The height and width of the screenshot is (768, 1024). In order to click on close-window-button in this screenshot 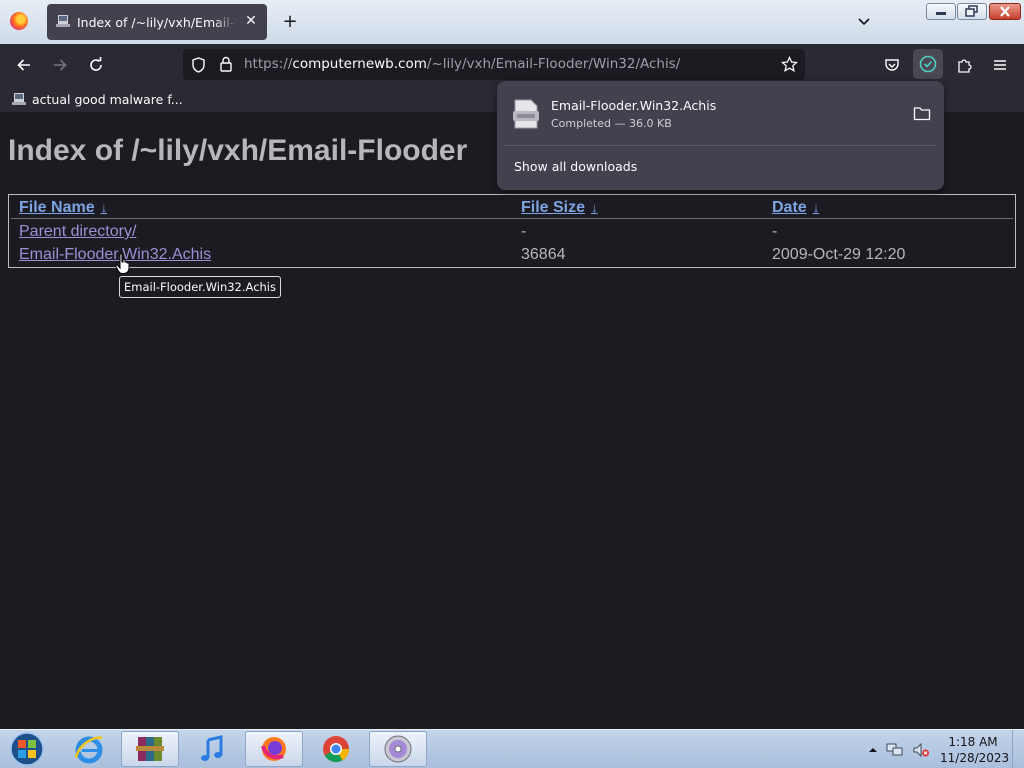, I will do `click(1005, 11)`.